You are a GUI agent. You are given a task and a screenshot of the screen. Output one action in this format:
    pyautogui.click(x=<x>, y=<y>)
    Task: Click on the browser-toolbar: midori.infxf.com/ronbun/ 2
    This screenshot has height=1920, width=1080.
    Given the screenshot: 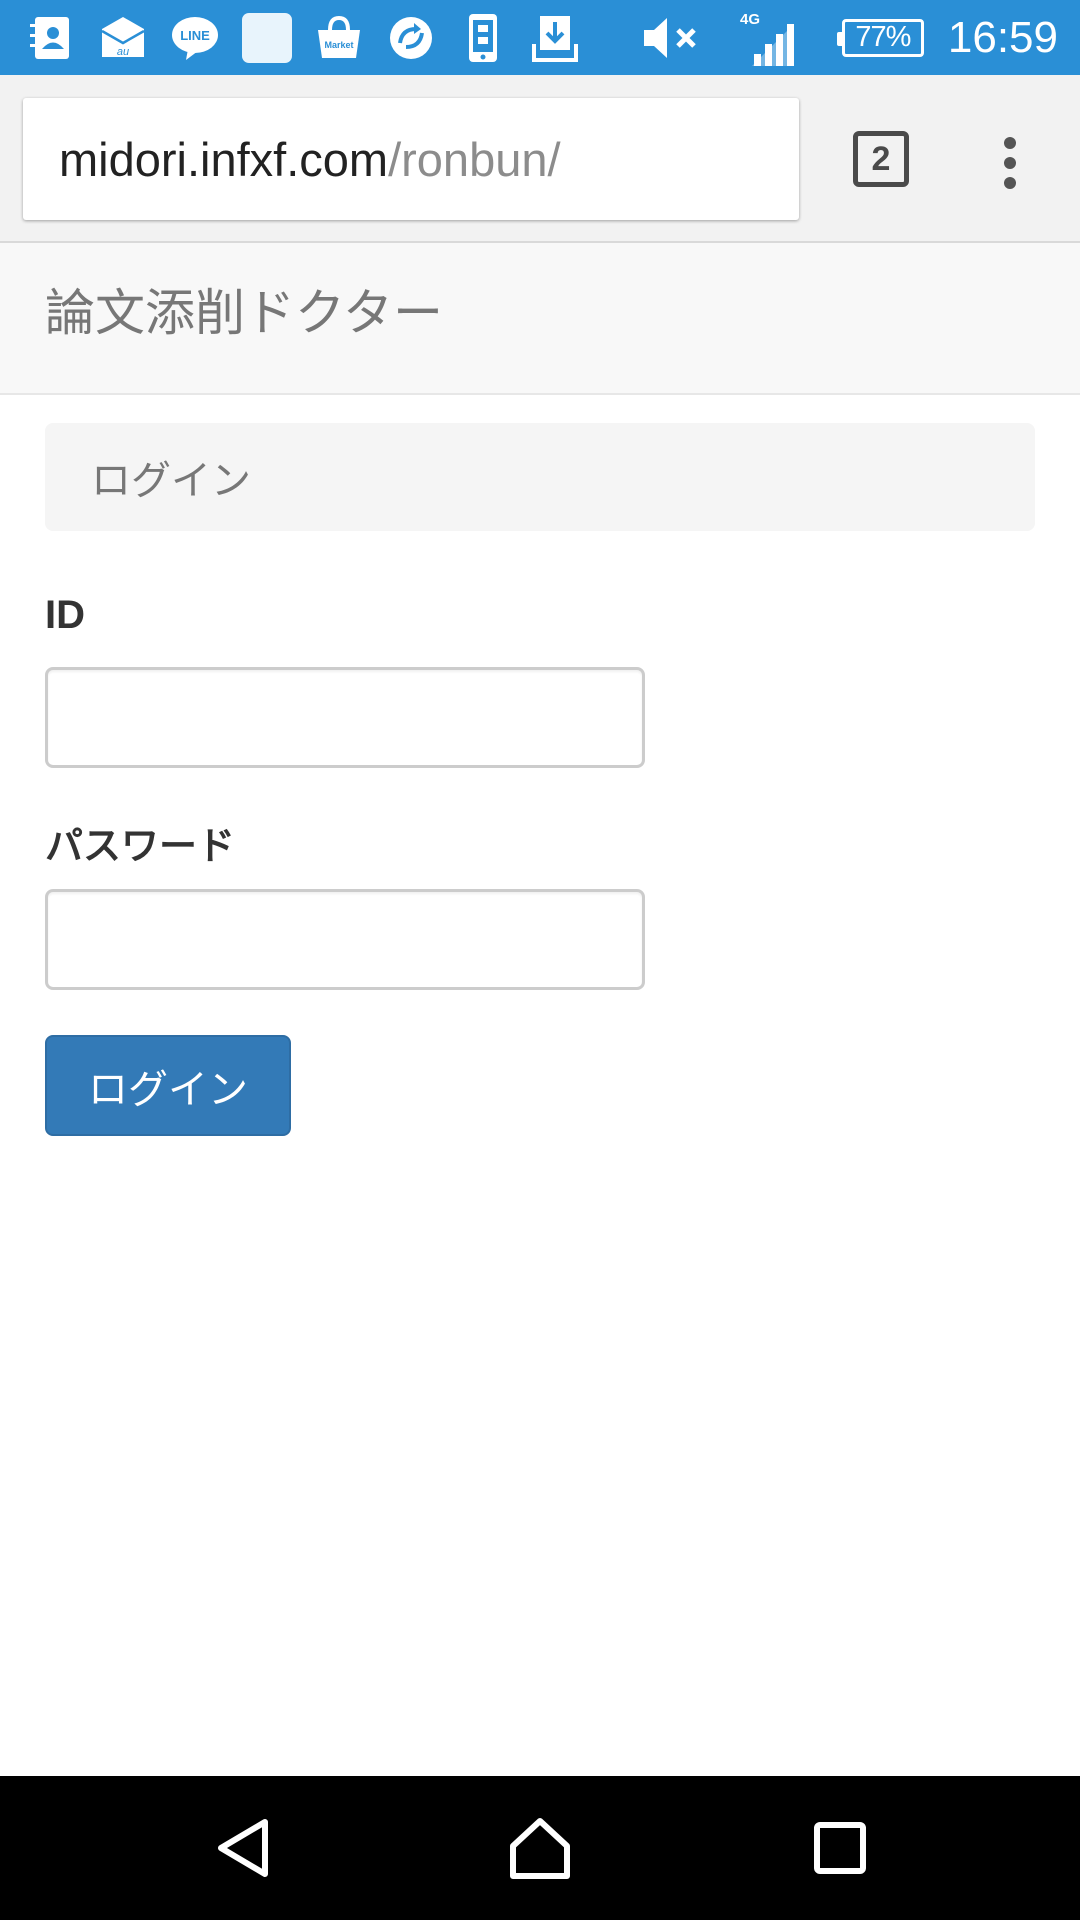 What is the action you would take?
    pyautogui.click(x=540, y=159)
    